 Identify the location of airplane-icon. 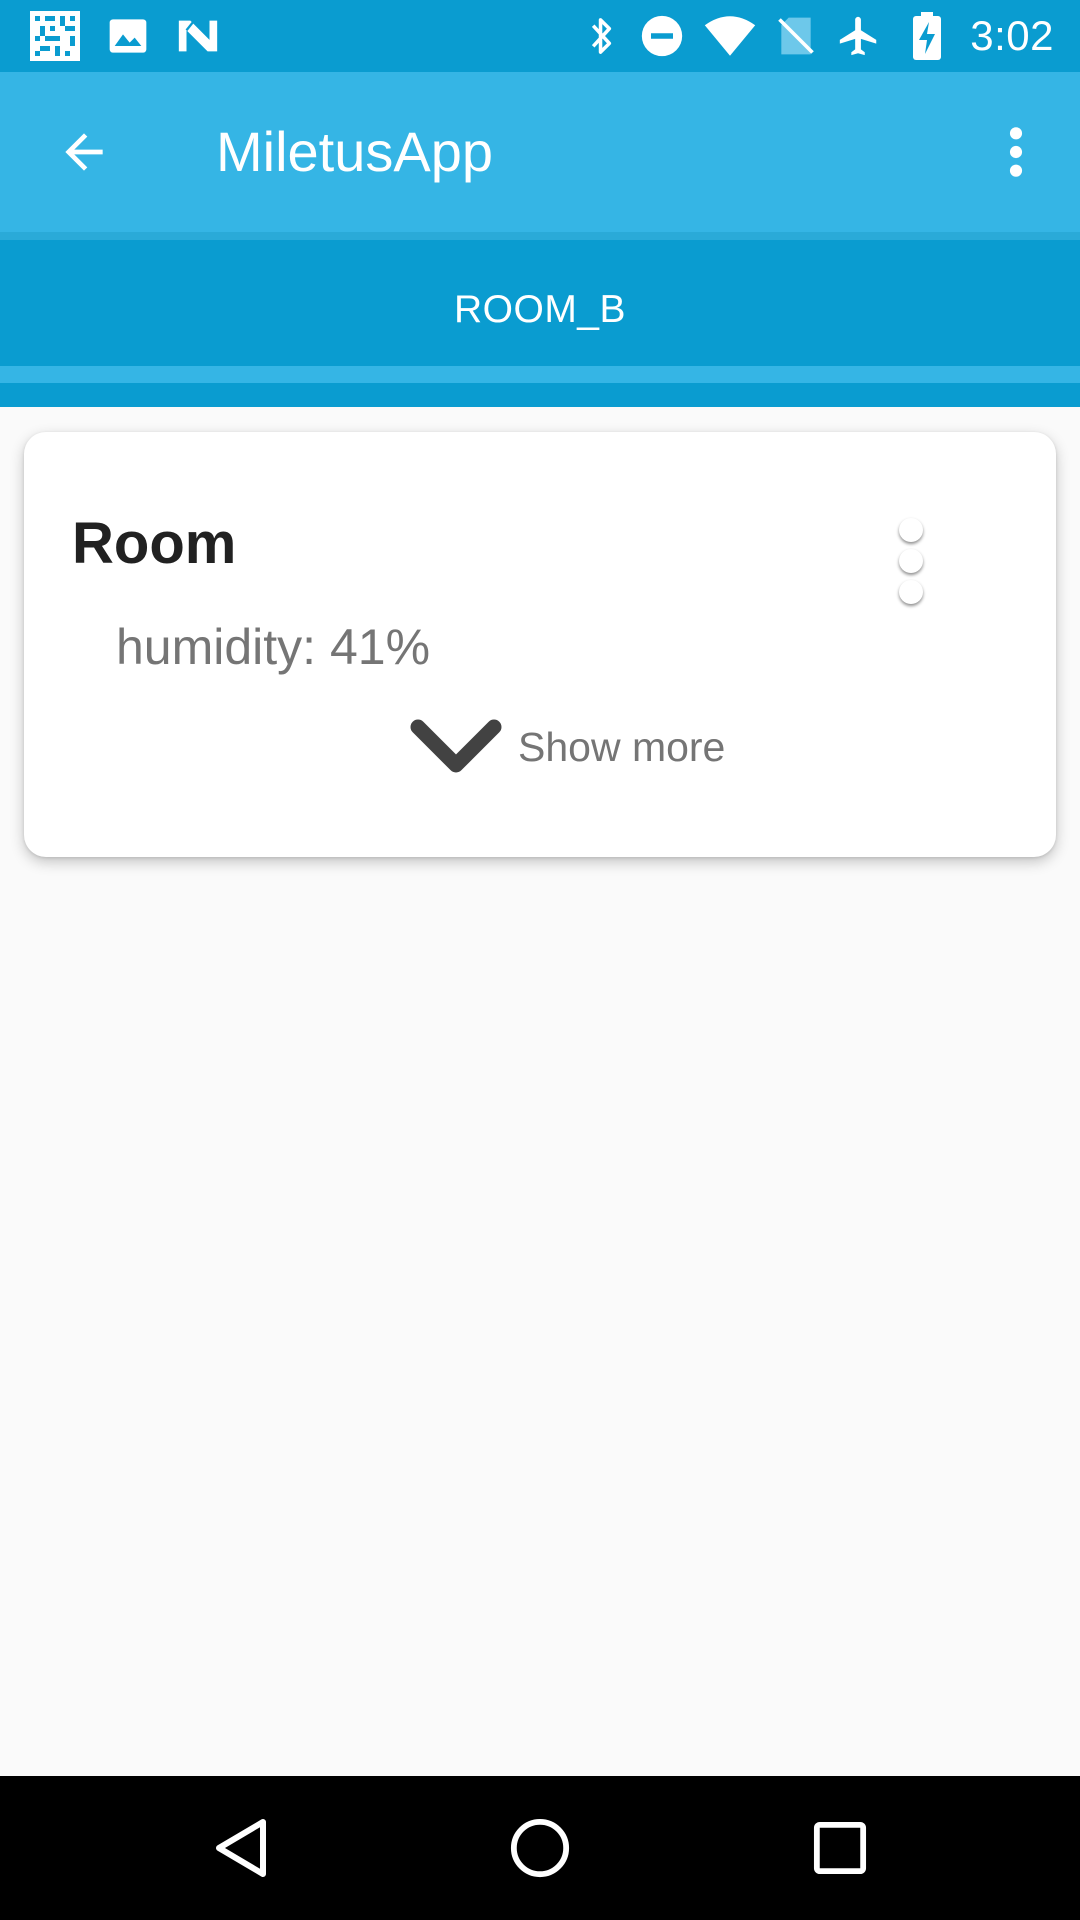
(859, 36).